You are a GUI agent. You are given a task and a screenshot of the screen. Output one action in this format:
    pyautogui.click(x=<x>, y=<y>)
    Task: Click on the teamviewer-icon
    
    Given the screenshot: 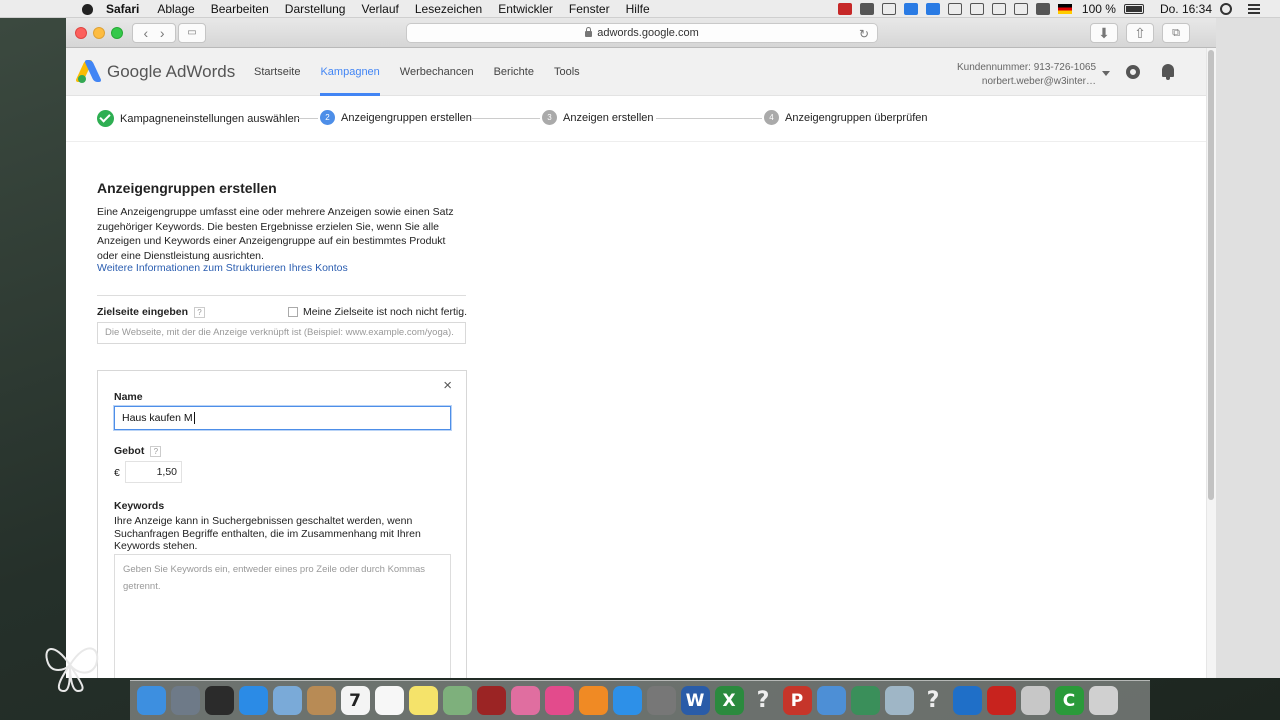 What is the action you would take?
    pyautogui.click(x=967, y=700)
    